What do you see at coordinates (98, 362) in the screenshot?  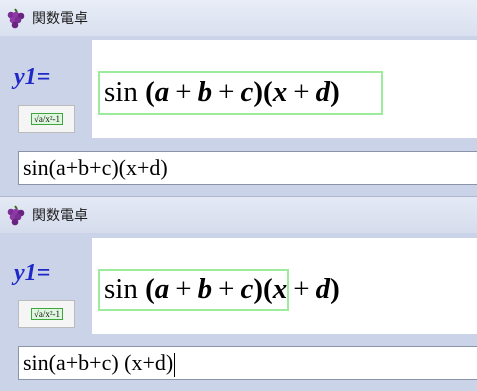 I see `formula-input-text: sin(a+b+c) (x+d)` at bounding box center [98, 362].